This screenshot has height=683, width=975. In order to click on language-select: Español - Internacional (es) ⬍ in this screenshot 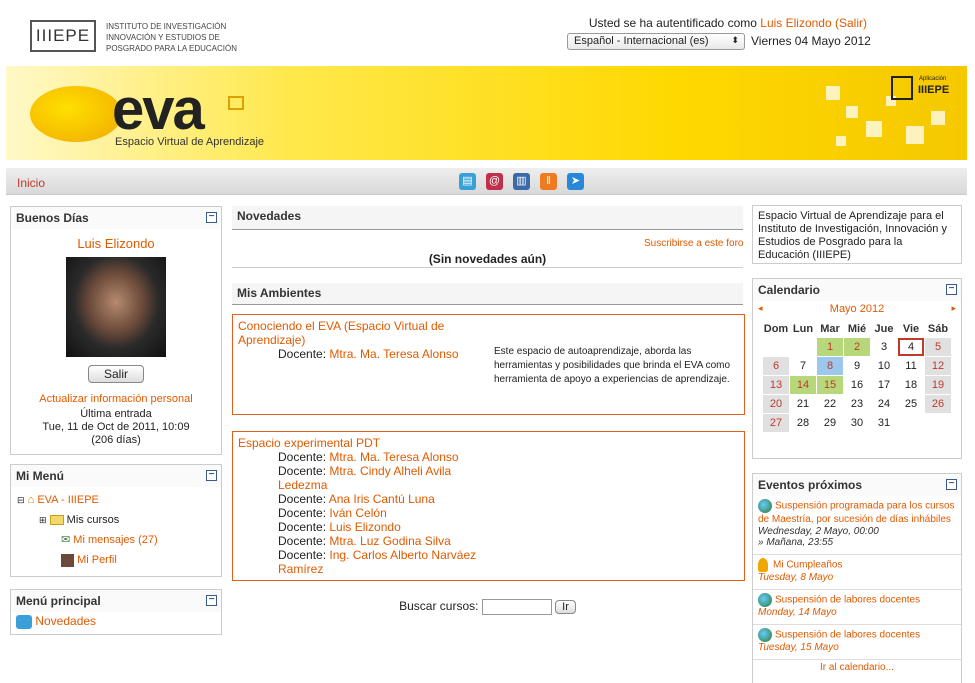, I will do `click(656, 41)`.